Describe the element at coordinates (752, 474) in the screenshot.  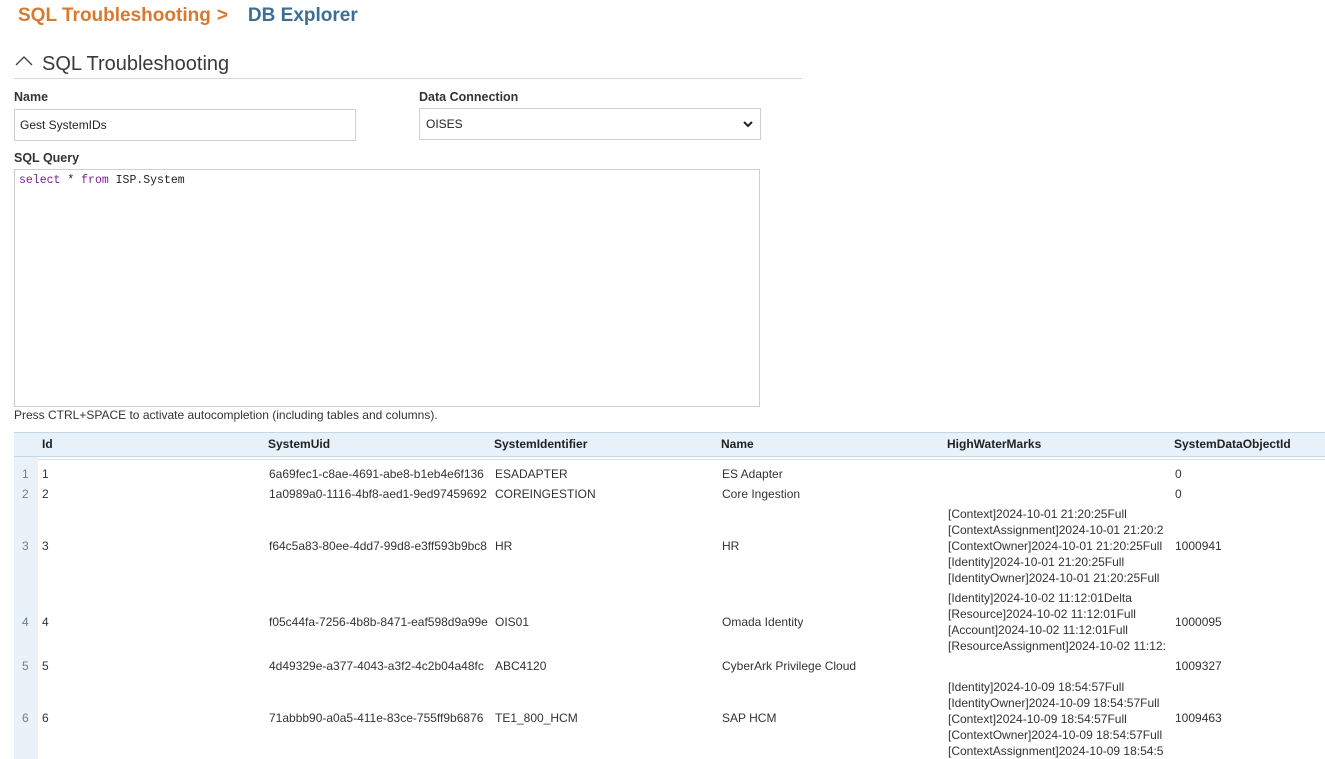
I see `cell-name: ES Adapter` at that location.